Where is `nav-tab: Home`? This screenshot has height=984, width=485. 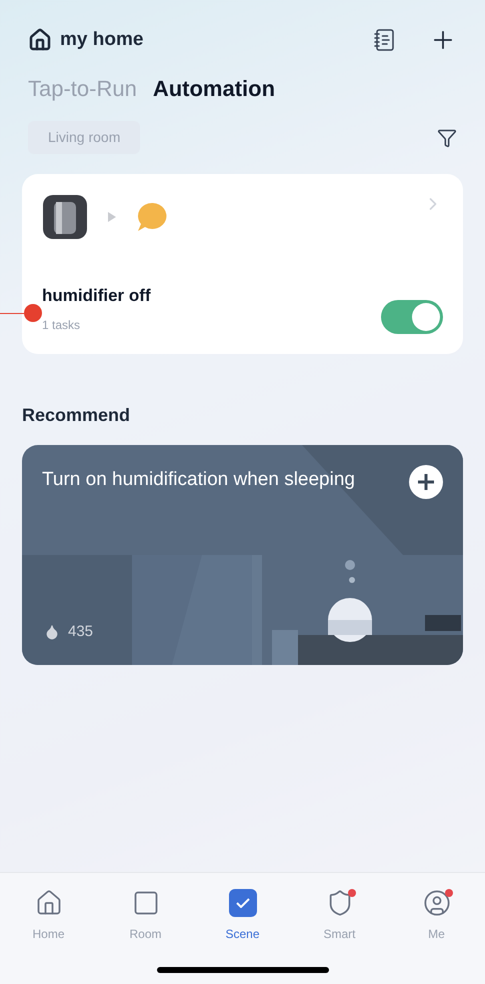 nav-tab: Home is located at coordinates (48, 916).